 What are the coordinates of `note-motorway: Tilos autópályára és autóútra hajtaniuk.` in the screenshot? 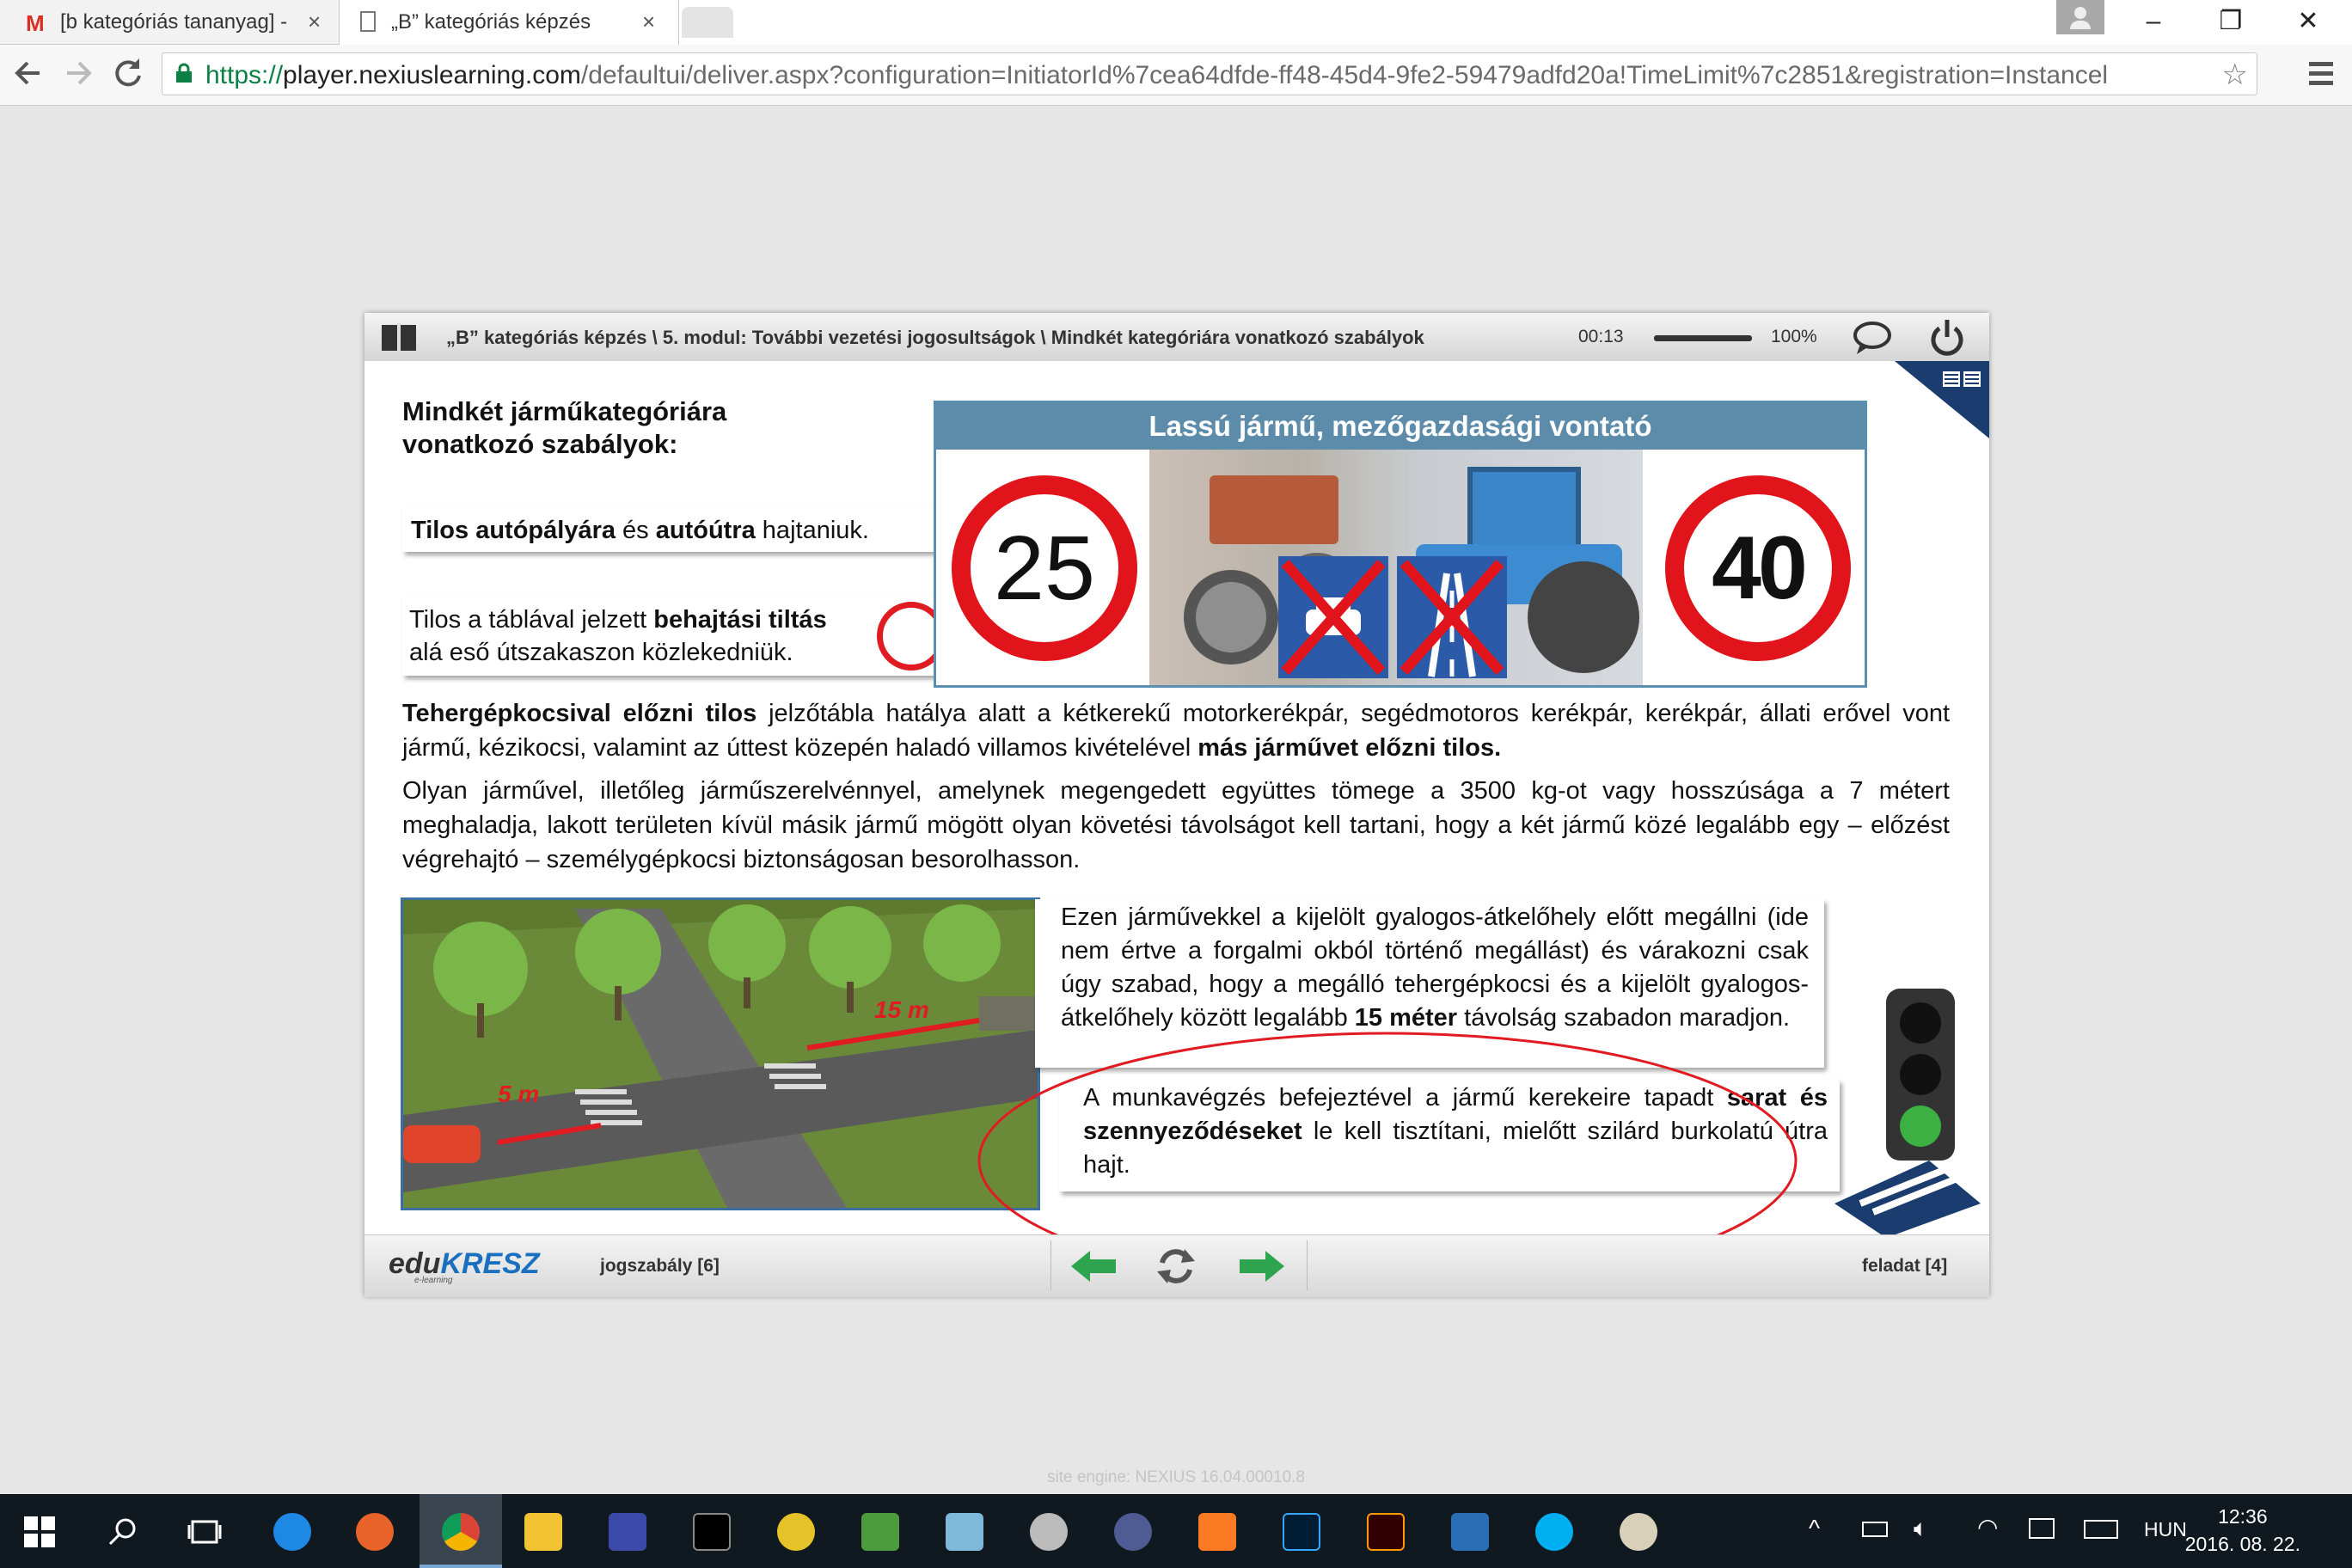 It's located at (677, 529).